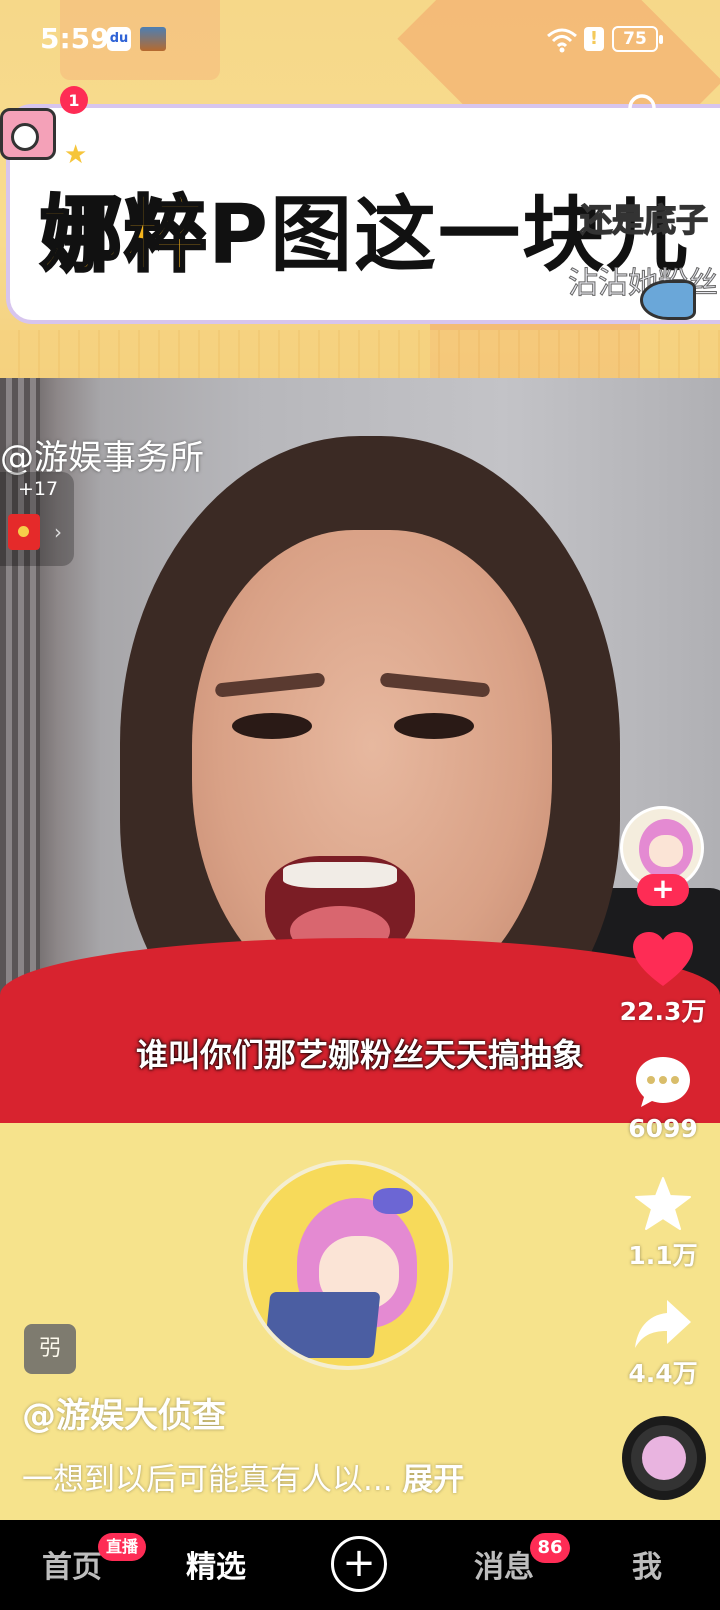 This screenshot has width=720, height=1610. What do you see at coordinates (645, 111) in the screenshot?
I see `search-icon` at bounding box center [645, 111].